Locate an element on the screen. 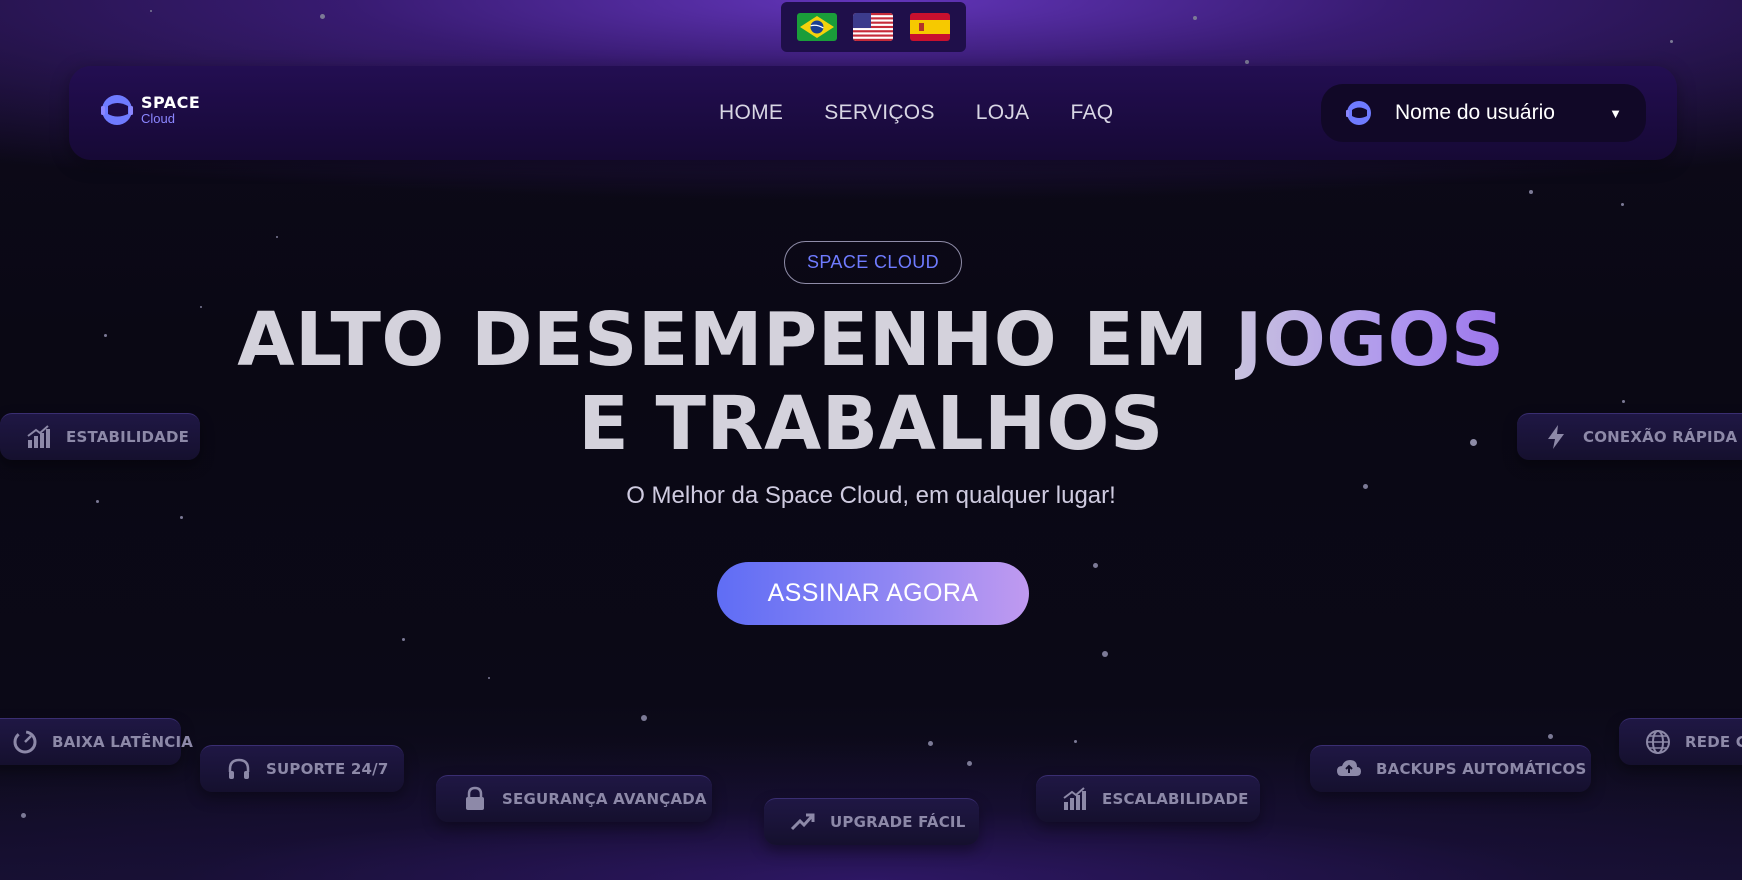 Image resolution: width=1742 pixels, height=880 pixels. trending-up-icon is located at coordinates (802, 822).